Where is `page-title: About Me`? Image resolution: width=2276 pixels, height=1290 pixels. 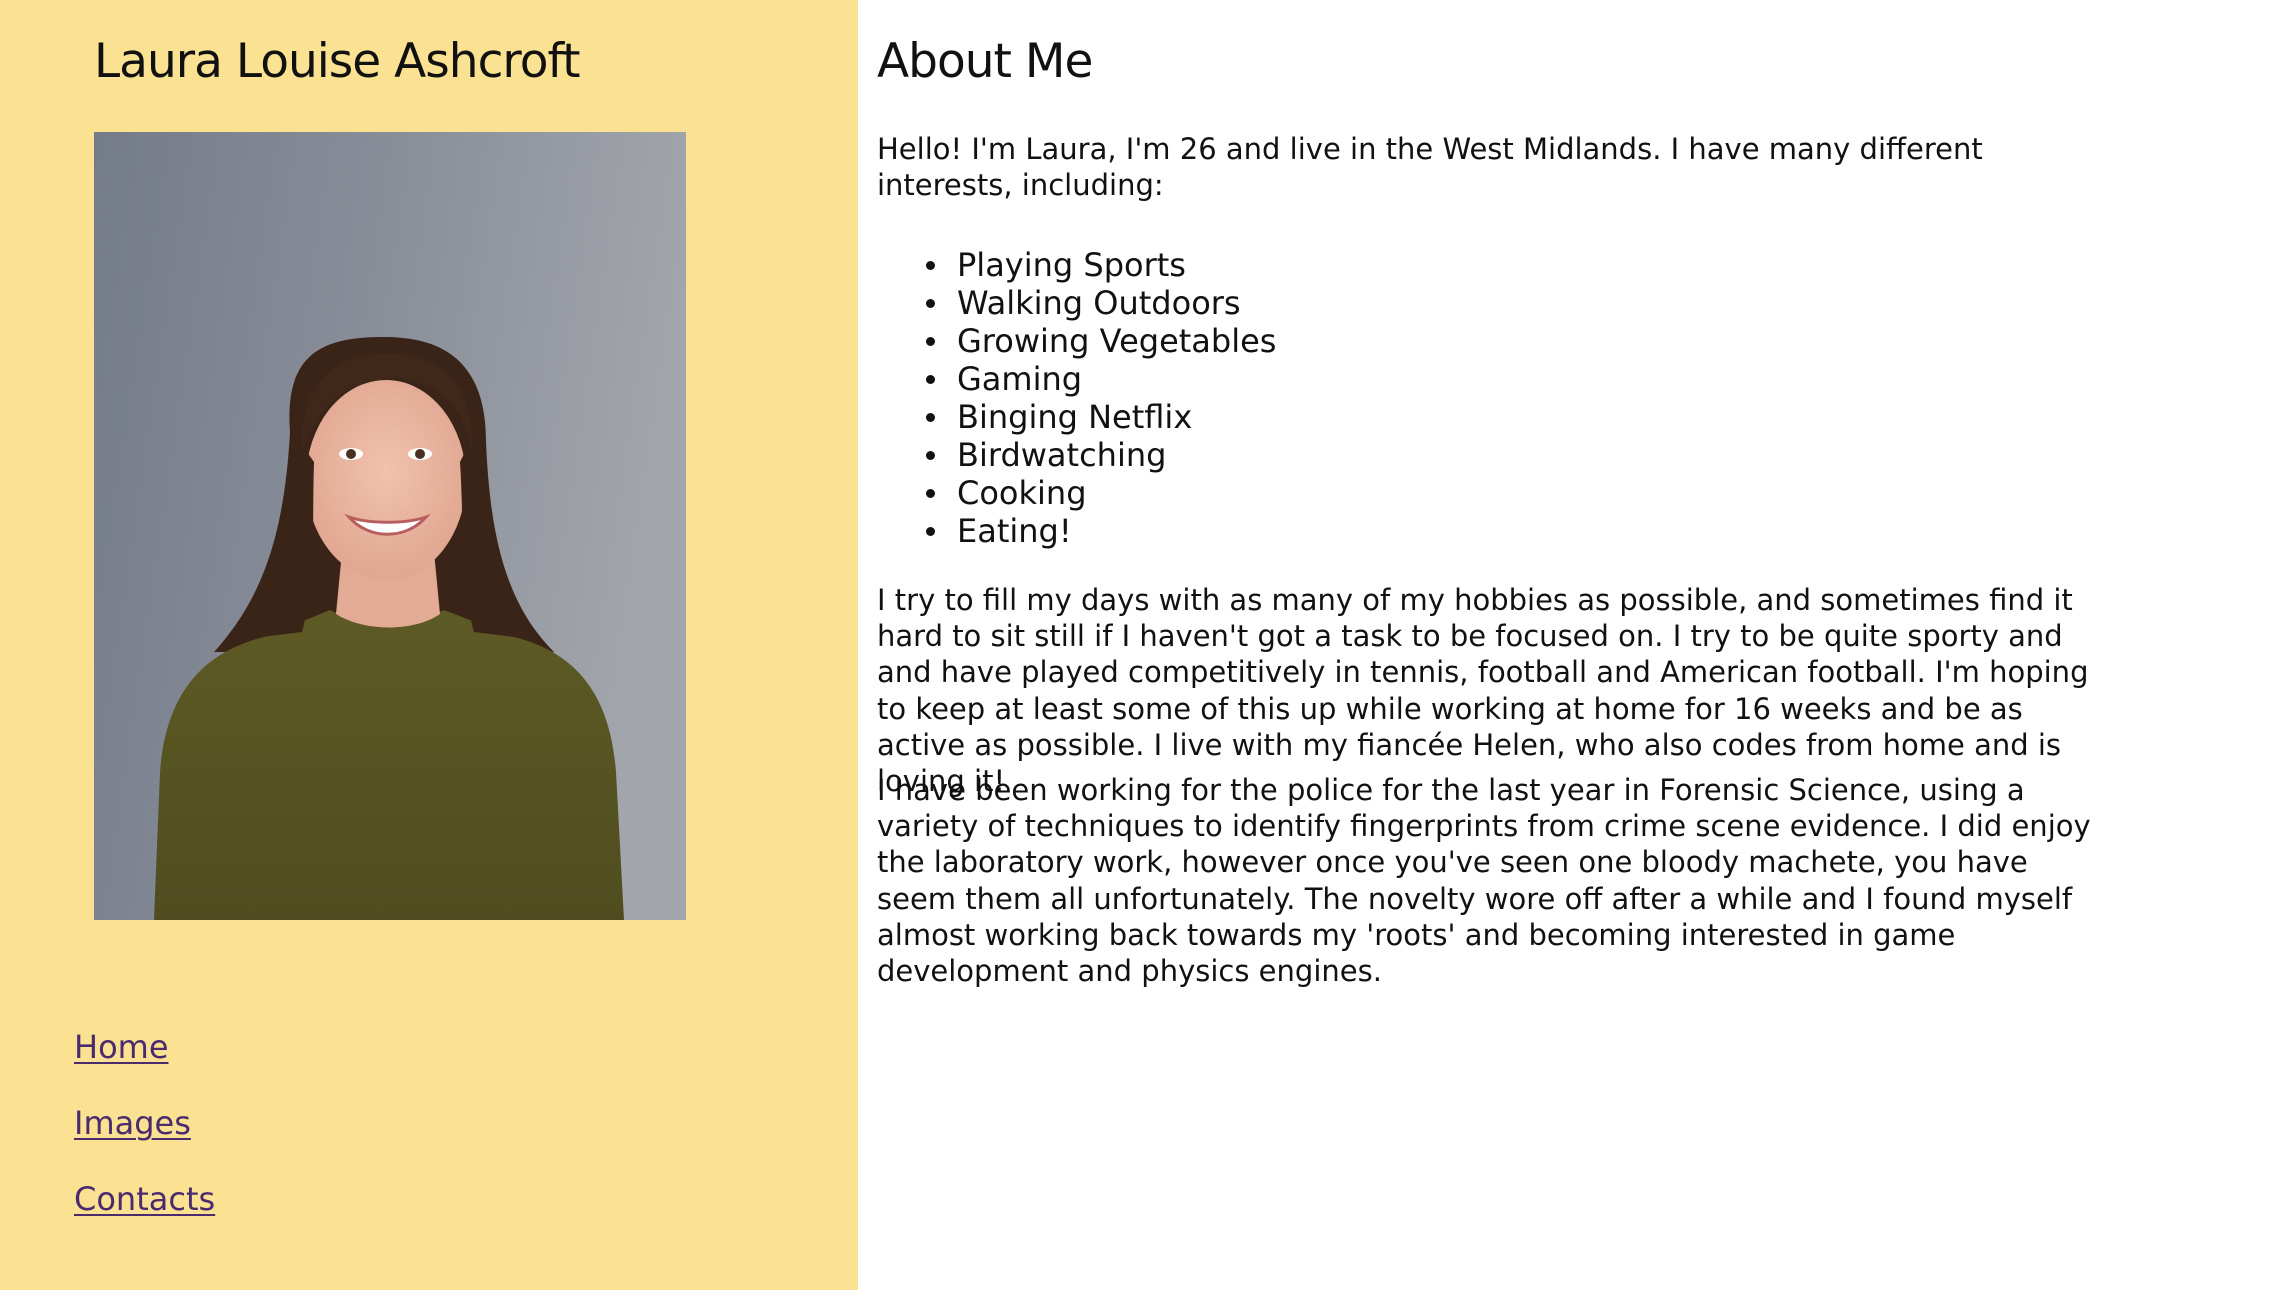
page-title: About Me is located at coordinates (985, 61).